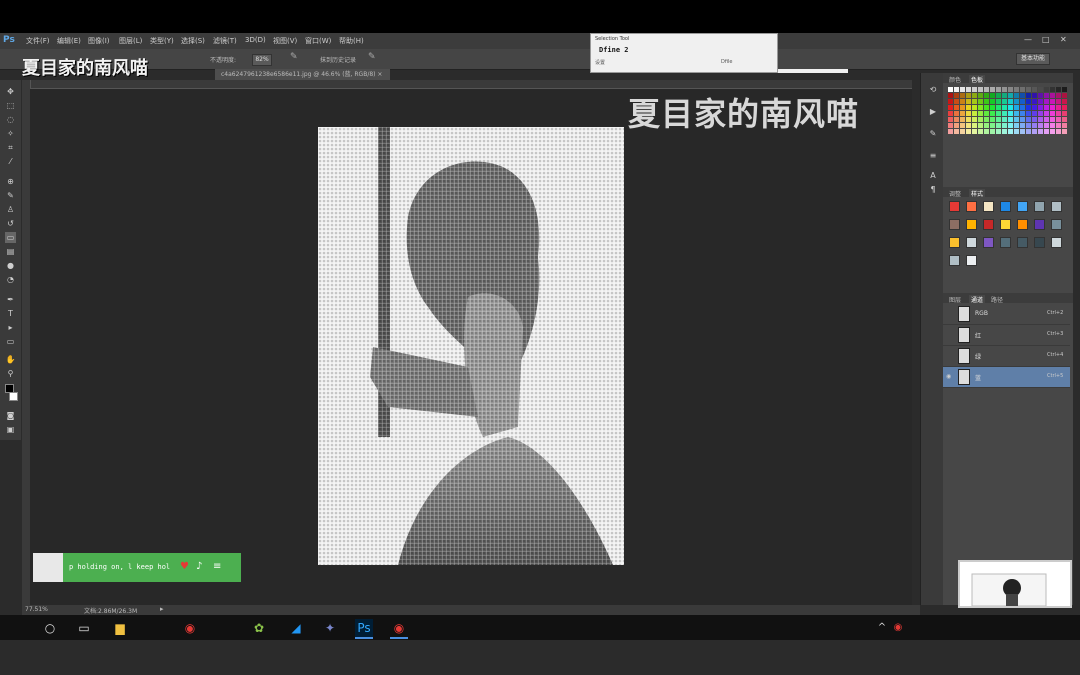  Describe the element at coordinates (1028, 39) in the screenshot. I see `minimize-button: —` at that location.